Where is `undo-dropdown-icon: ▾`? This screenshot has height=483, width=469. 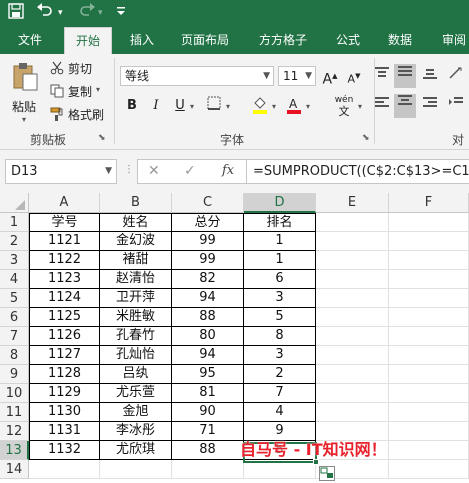
undo-dropdown-icon: ▾ is located at coordinates (60, 13).